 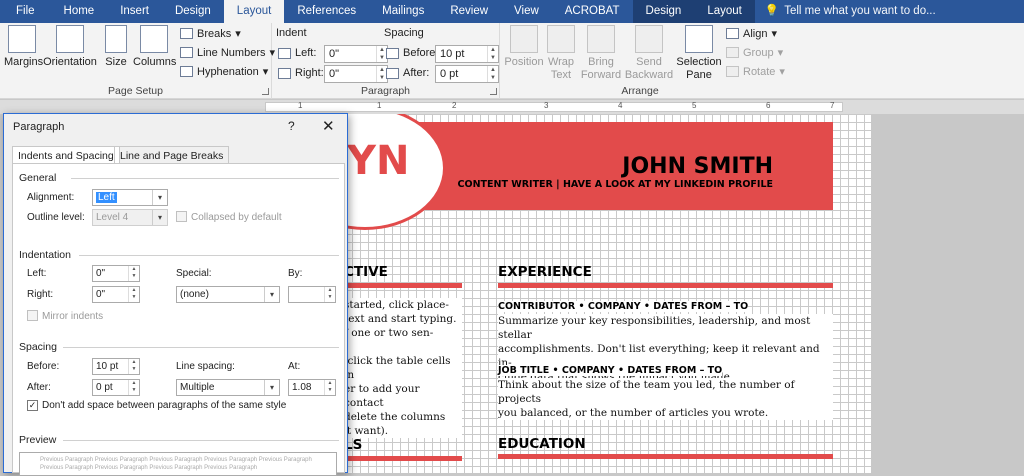 What do you see at coordinates (116, 366) in the screenshot?
I see `dialog-spacing-before-input: 10 pt ▲ ▼` at bounding box center [116, 366].